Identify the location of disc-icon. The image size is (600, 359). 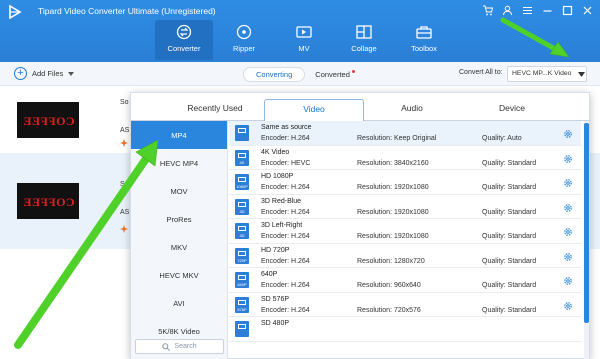
(244, 32).